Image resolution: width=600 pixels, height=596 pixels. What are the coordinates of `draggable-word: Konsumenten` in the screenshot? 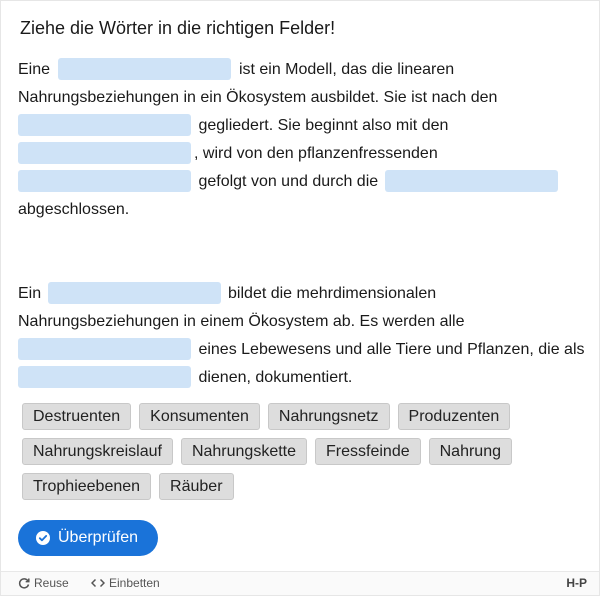 It's located at (199, 416).